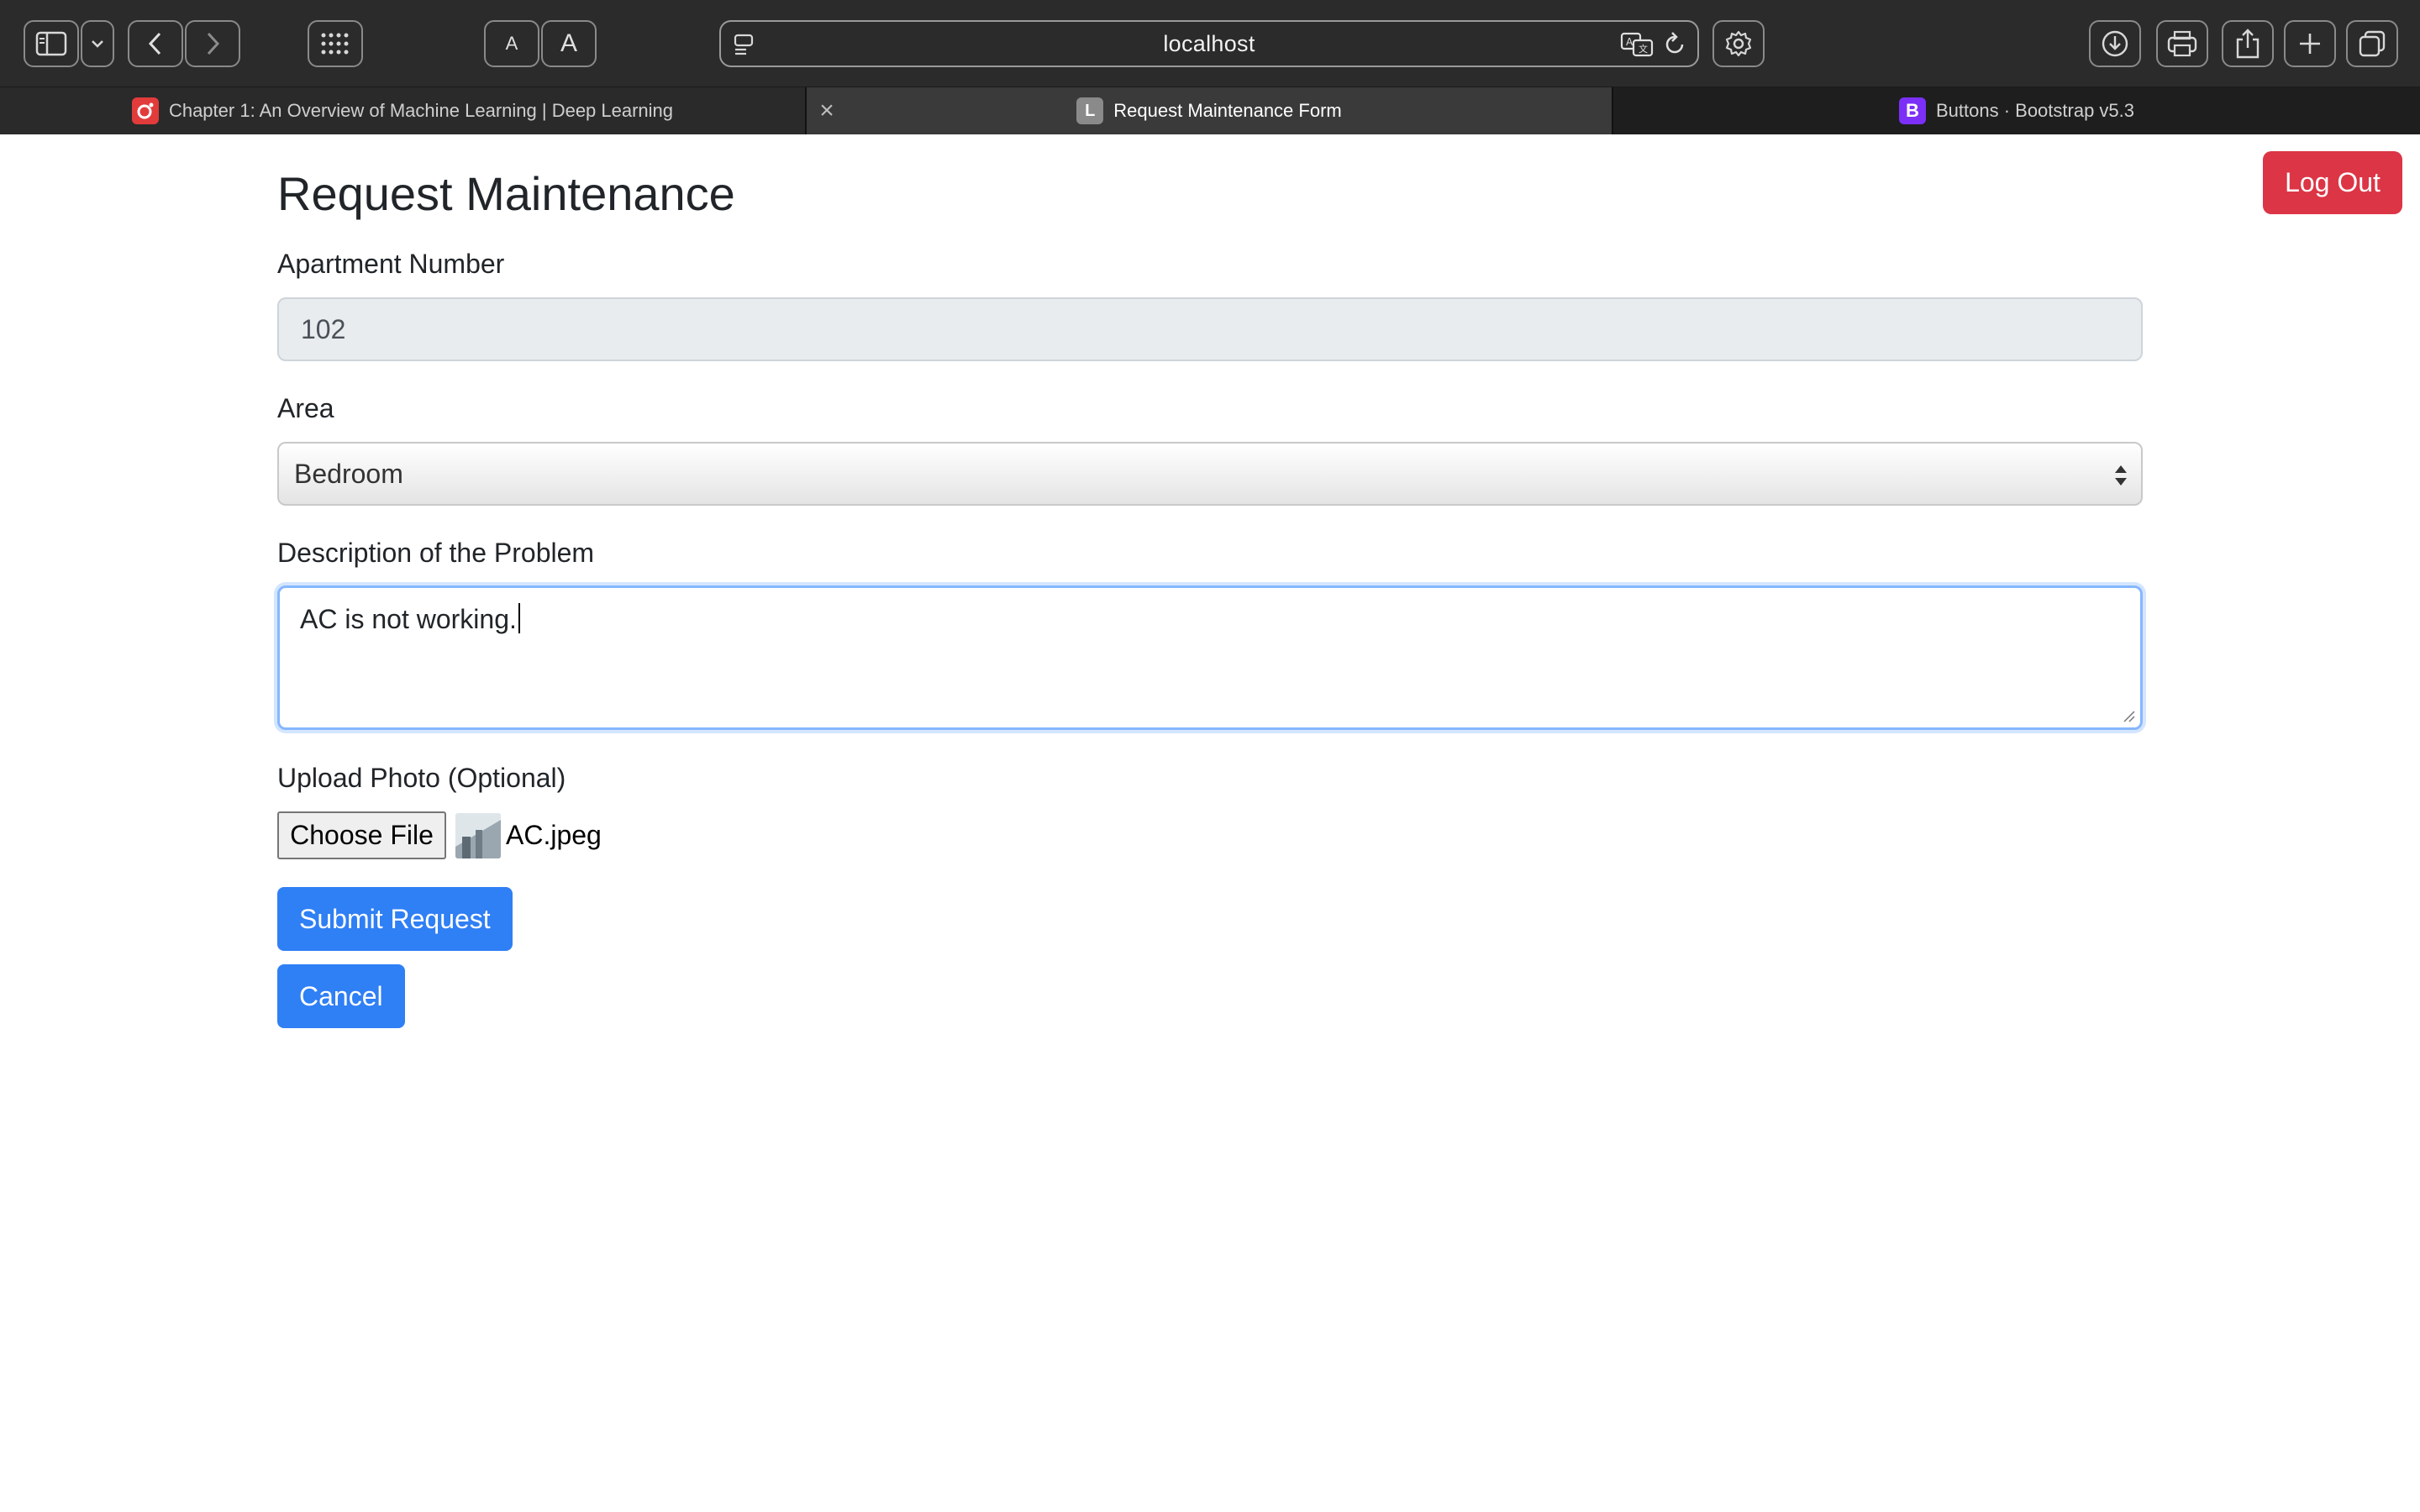 This screenshot has width=2420, height=1512. I want to click on svg-text: A, so click(1630, 42).